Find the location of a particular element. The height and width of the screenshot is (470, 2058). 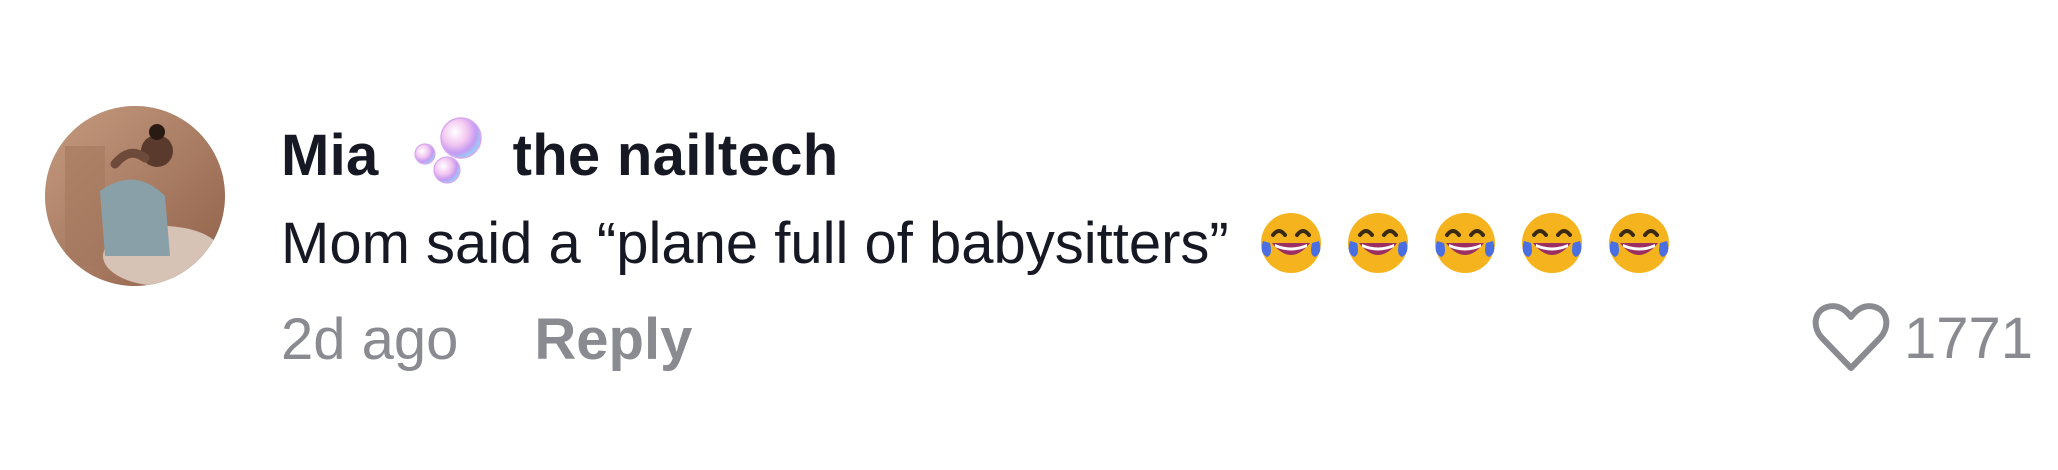

username-first: Mia is located at coordinates (330, 155).